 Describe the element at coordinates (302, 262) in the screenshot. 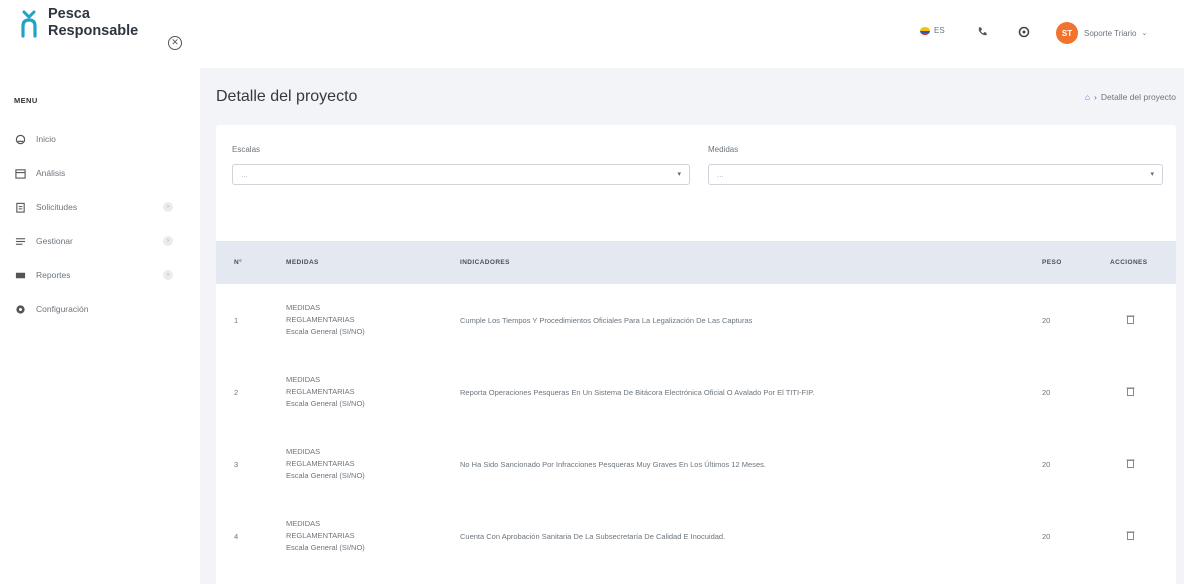

I see `column-header-medidas: MEDIDAS` at that location.